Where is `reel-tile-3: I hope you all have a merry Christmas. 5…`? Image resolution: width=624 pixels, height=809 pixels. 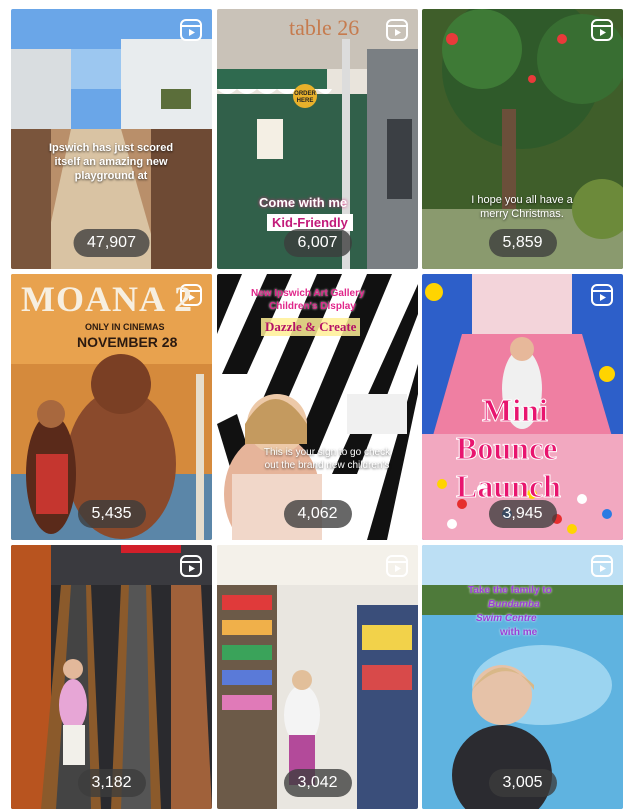
reel-tile-3: I hope you all have a merry Christmas. 5… is located at coordinates (522, 139).